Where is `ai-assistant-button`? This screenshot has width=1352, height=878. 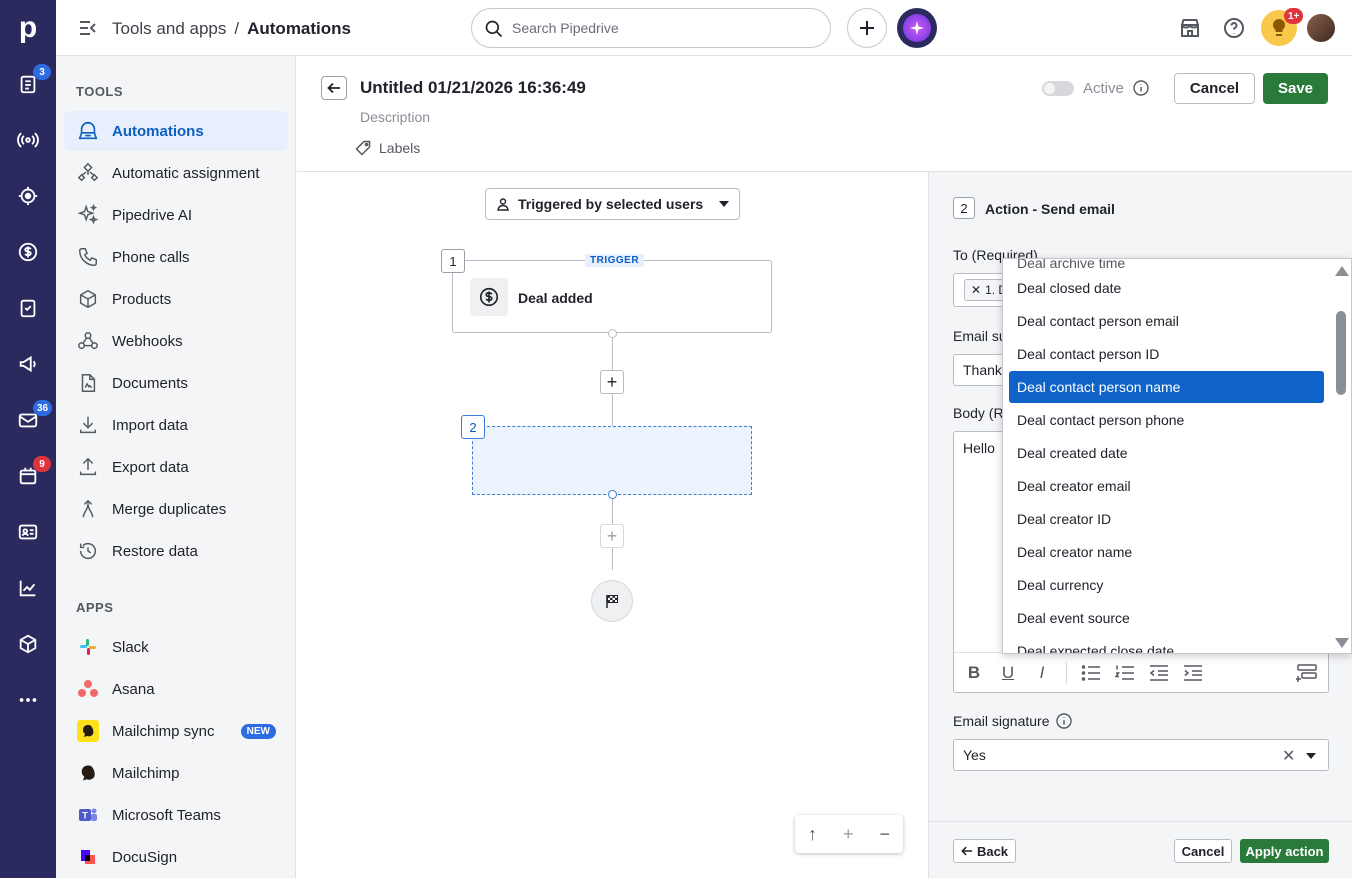
ai-assistant-button is located at coordinates (917, 28).